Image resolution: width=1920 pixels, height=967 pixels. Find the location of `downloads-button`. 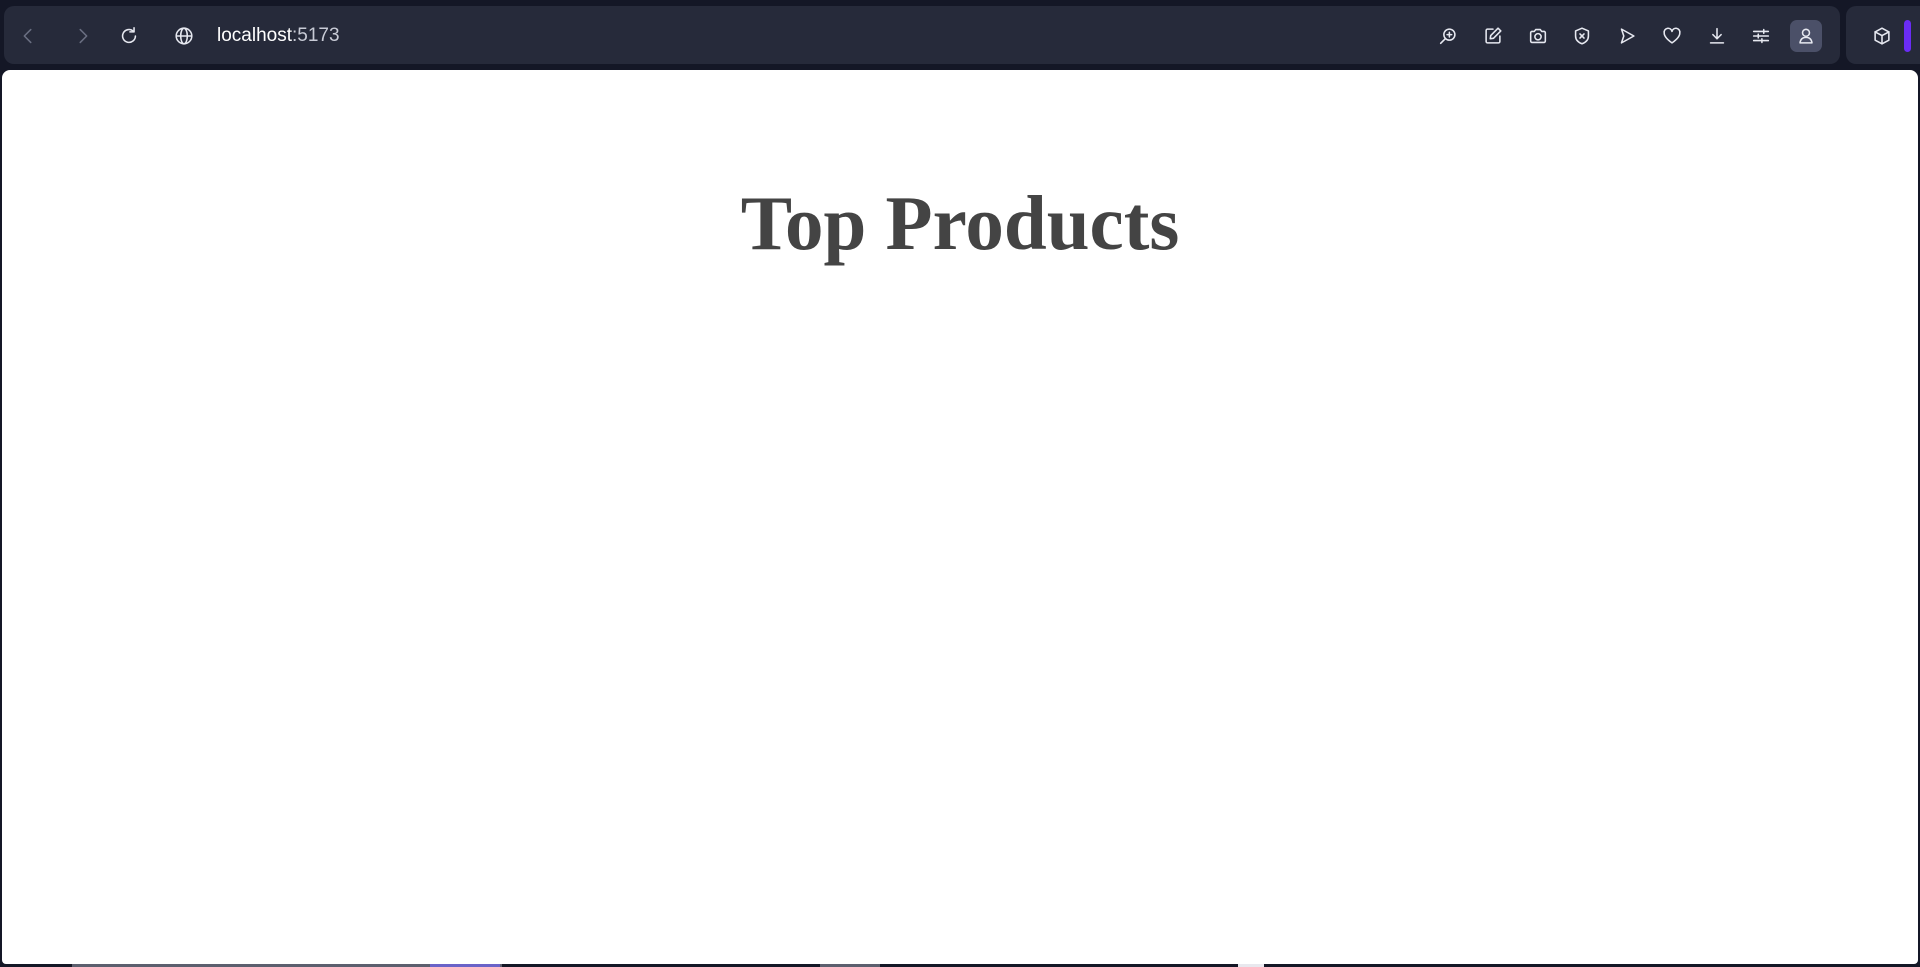

downloads-button is located at coordinates (1717, 36).